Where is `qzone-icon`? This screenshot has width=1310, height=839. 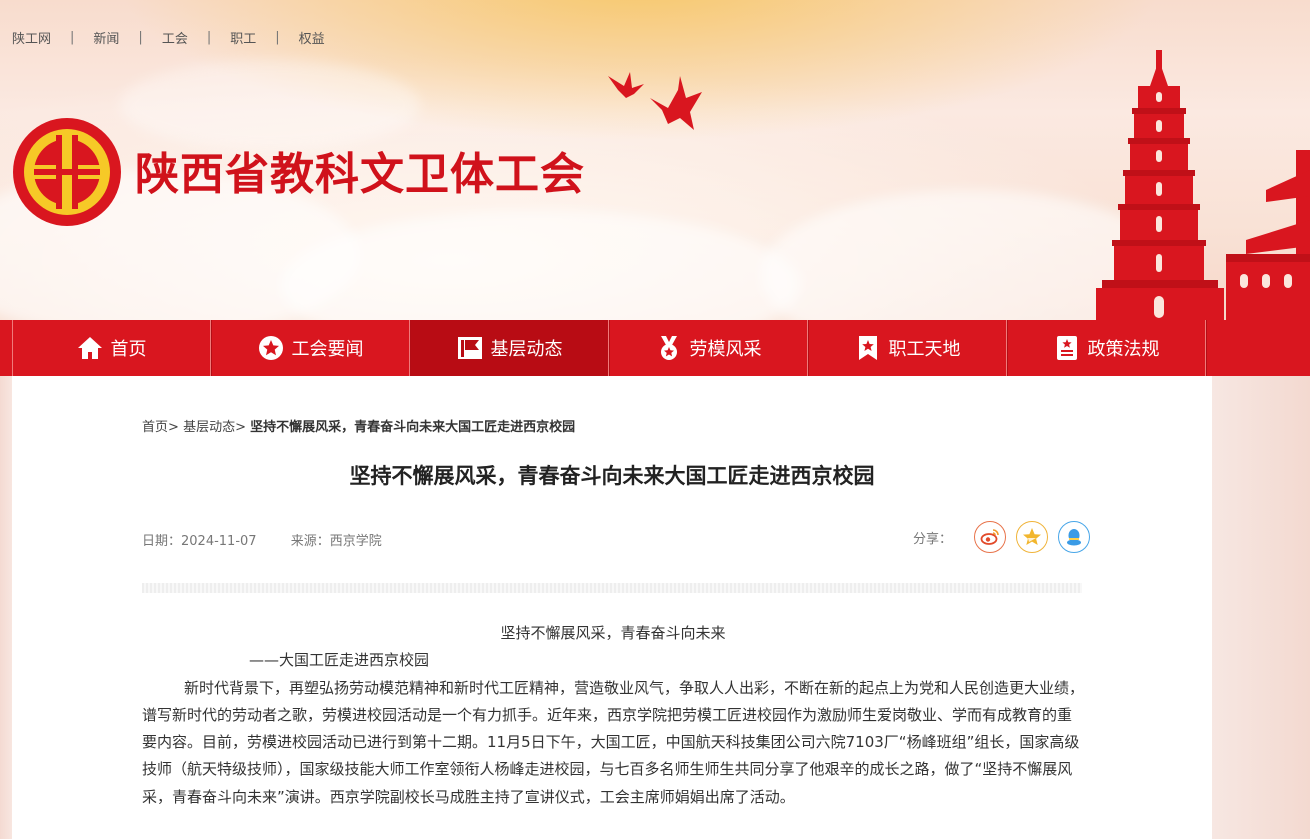
qzone-icon is located at coordinates (1032, 536).